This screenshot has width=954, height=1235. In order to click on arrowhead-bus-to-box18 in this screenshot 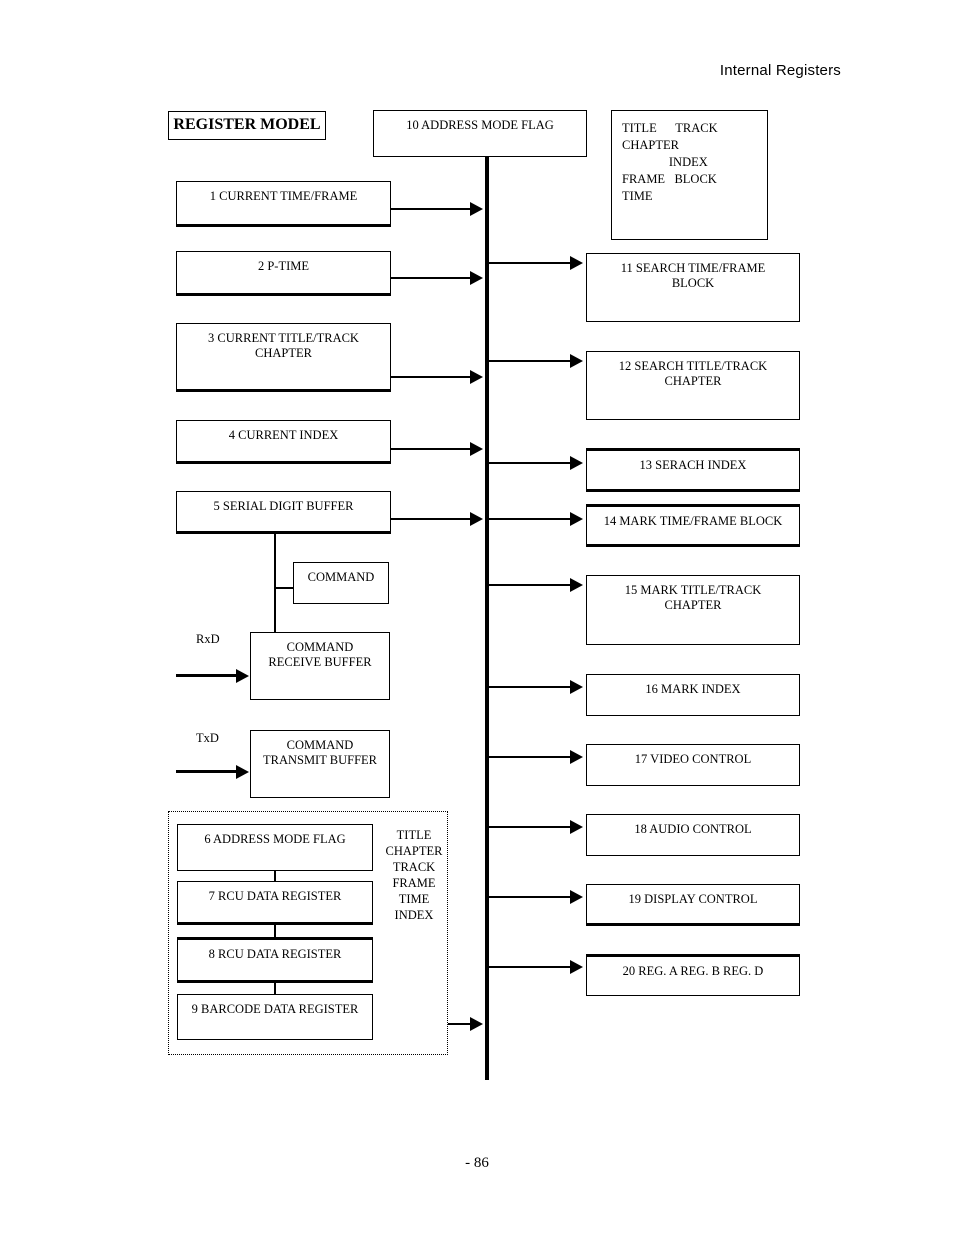, I will do `click(576, 827)`.